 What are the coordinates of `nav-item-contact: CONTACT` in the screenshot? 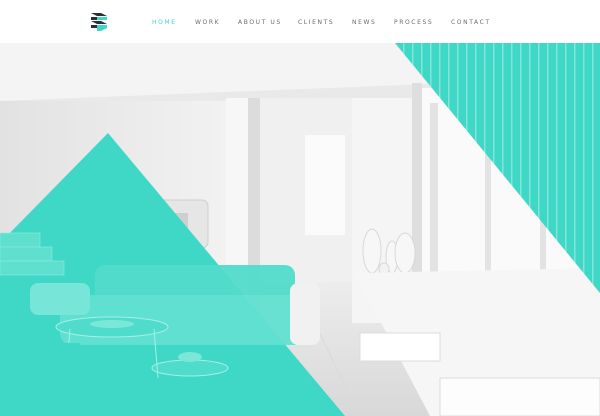 It's located at (471, 23).